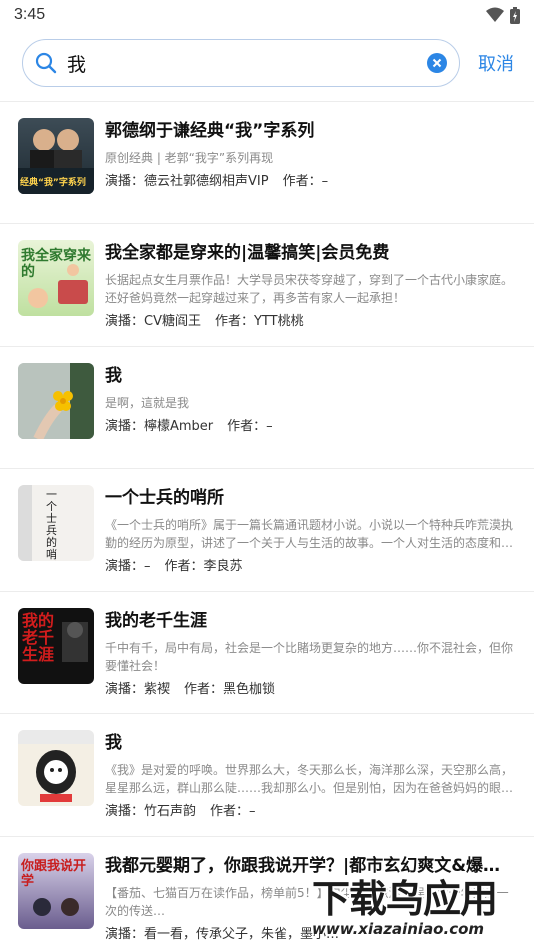  I want to click on book-cover: 我的老千生涯, so click(56, 646).